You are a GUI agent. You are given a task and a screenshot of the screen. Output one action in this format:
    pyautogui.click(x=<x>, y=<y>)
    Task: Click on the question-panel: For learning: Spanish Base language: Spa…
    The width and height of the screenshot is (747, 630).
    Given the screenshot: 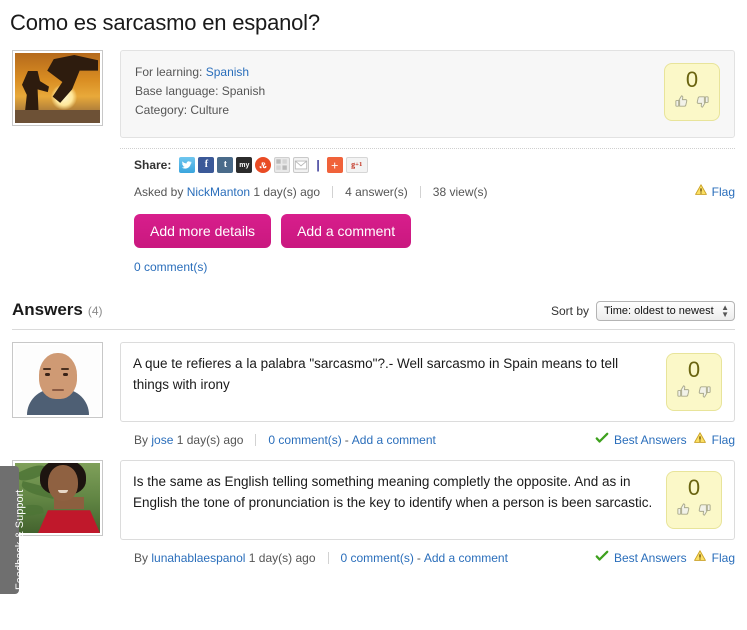 What is the action you would take?
    pyautogui.click(x=427, y=94)
    